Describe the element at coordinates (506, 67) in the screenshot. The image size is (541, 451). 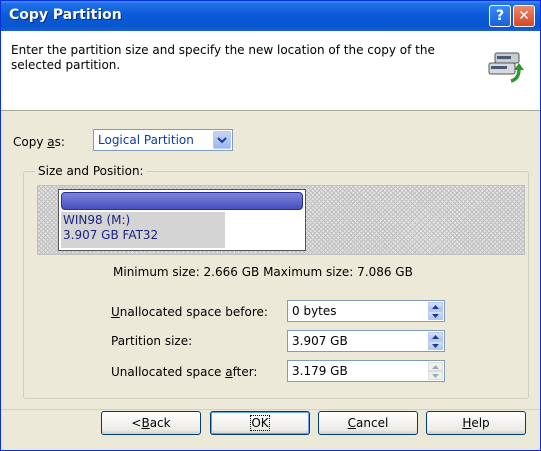
I see `copy-disk-icon` at that location.